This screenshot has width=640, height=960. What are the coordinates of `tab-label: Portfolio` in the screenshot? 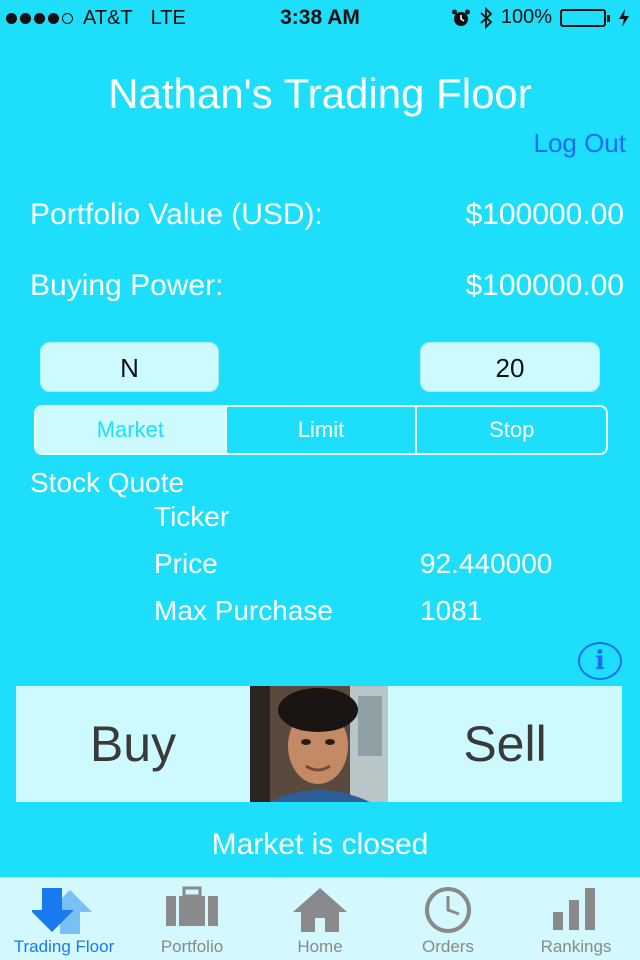 It's located at (192, 946).